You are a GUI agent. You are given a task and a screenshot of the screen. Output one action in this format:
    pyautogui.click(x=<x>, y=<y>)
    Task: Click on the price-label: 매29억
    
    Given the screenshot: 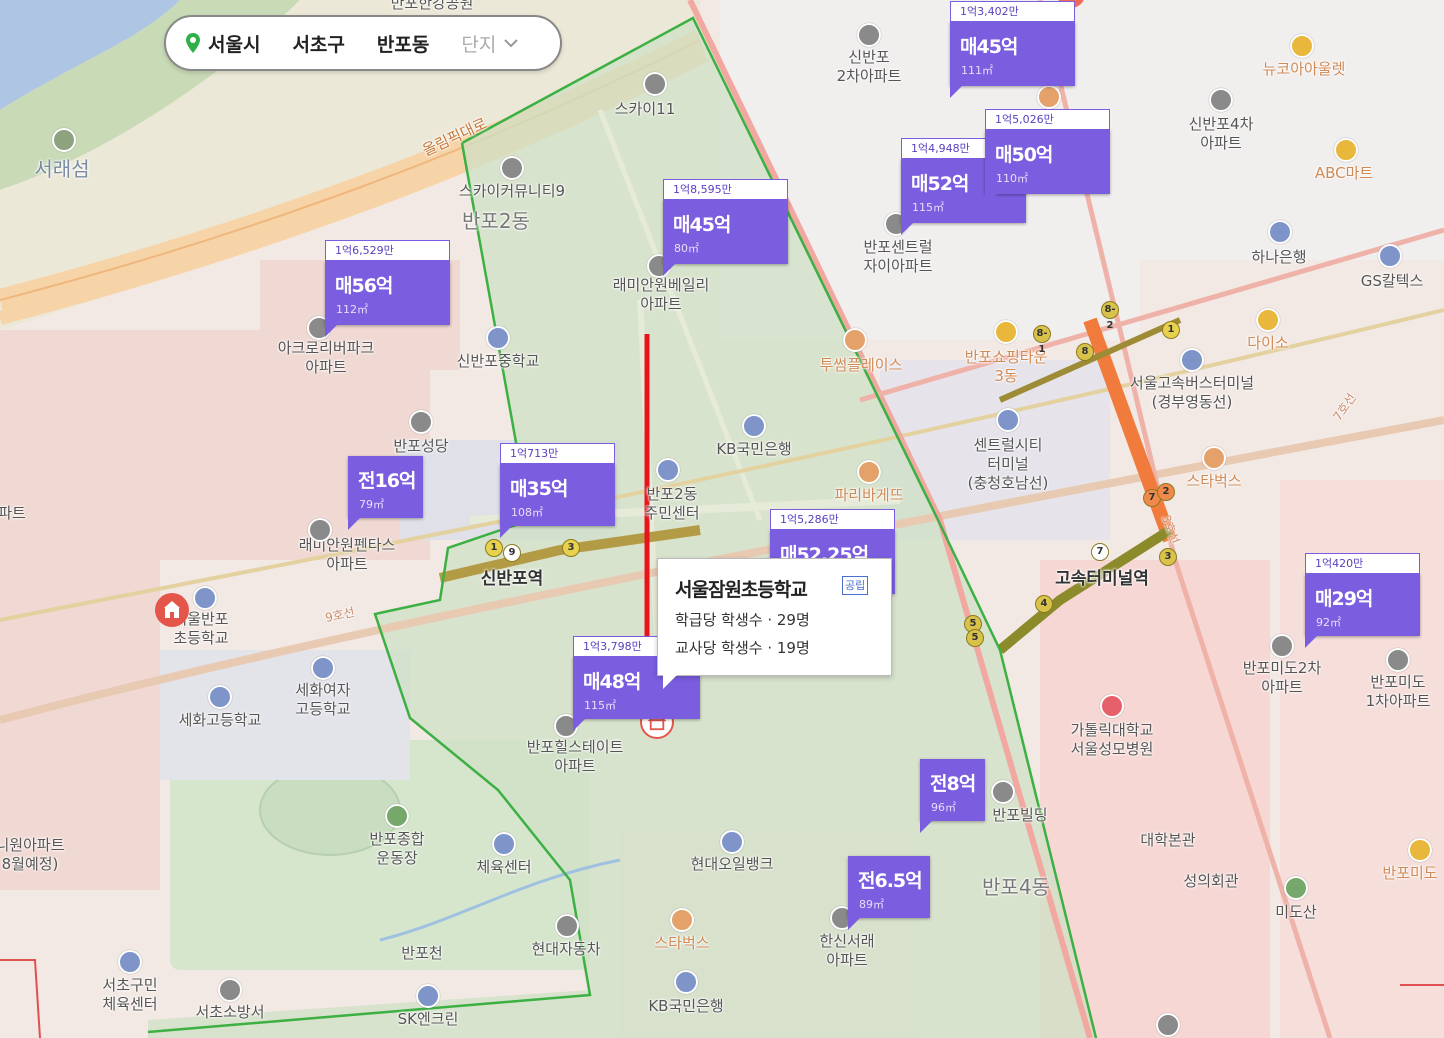 What is the action you would take?
    pyautogui.click(x=1344, y=599)
    